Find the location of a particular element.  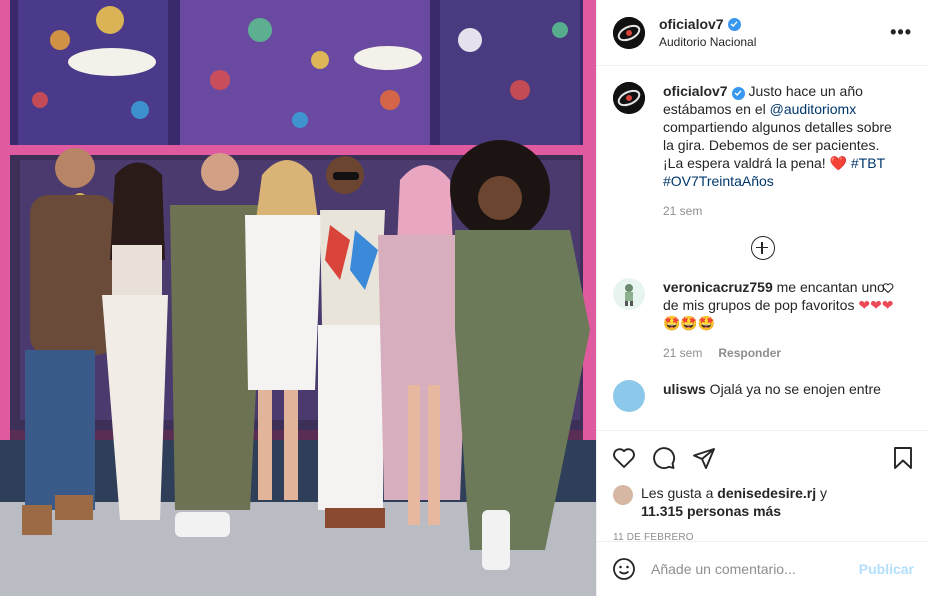

hashtag-tbt: #TBT is located at coordinates (868, 163).